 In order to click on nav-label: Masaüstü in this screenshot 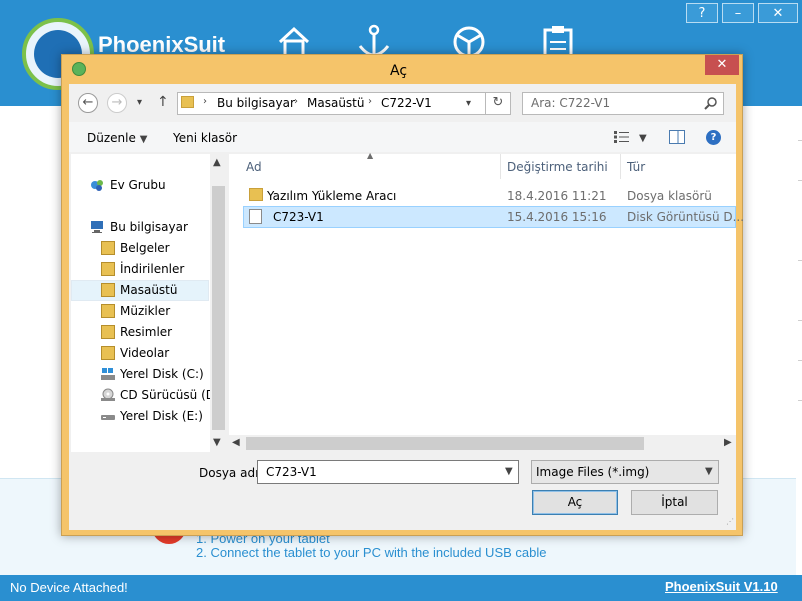, I will do `click(149, 290)`.